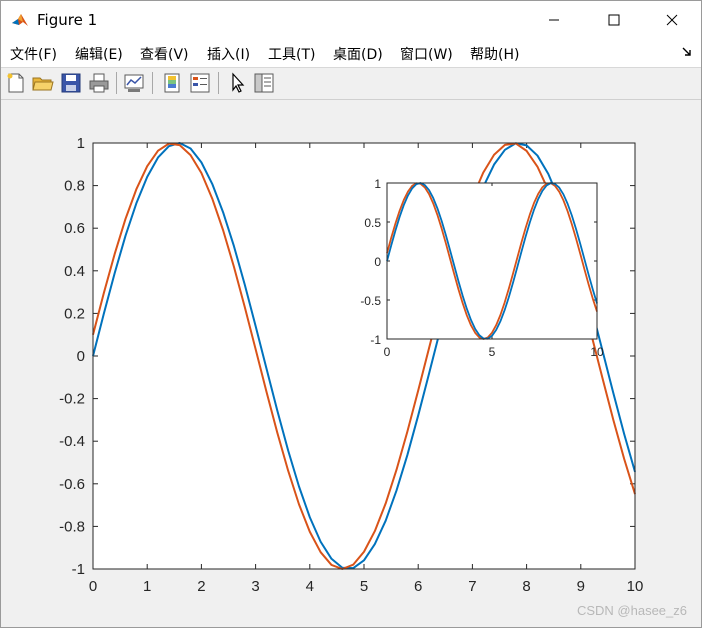 This screenshot has height=628, width=702. Describe the element at coordinates (78, 569) in the screenshot. I see `main-y-tick-label: -1` at that location.